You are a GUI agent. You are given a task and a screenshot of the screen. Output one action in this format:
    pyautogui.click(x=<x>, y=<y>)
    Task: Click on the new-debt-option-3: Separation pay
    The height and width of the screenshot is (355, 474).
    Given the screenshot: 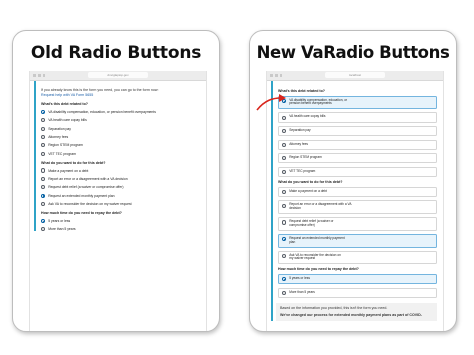 What is the action you would take?
    pyautogui.click(x=357, y=131)
    